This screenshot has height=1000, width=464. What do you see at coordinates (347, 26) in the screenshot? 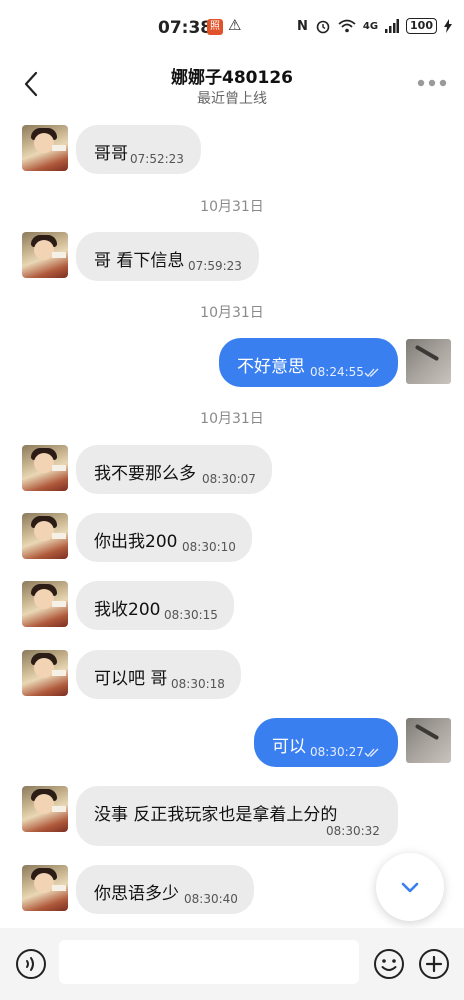
I see `wifi-icon` at bounding box center [347, 26].